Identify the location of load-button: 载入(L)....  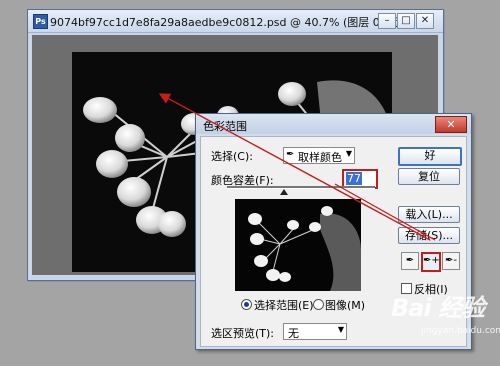
(429, 214).